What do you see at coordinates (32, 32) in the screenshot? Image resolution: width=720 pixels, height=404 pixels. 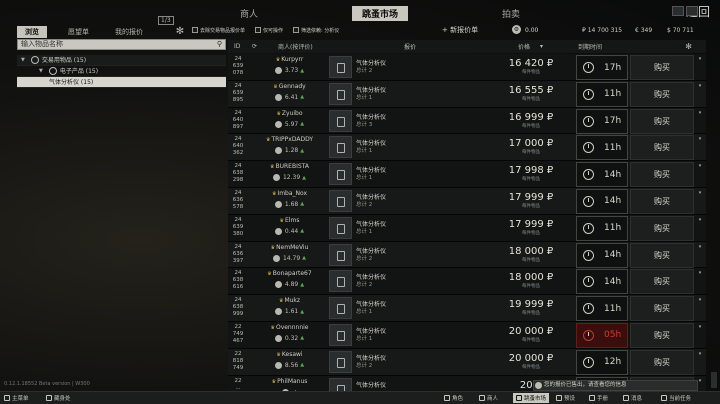 I see `subtab-browse: 浏览` at bounding box center [32, 32].